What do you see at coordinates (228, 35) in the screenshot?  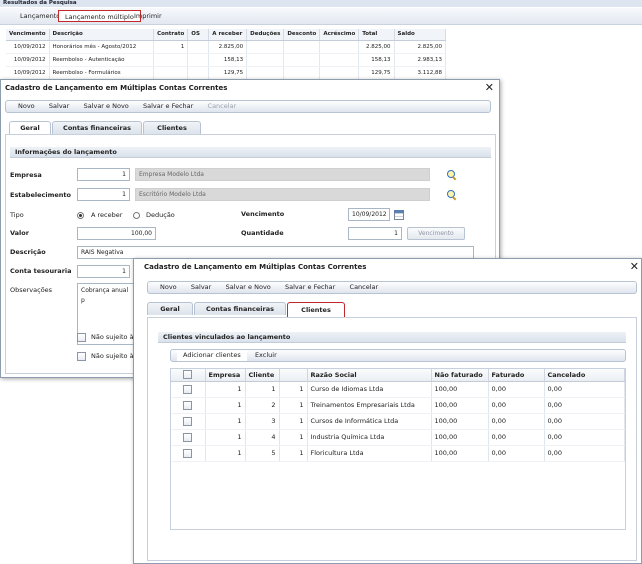 I see `col-a-receber: A receber` at bounding box center [228, 35].